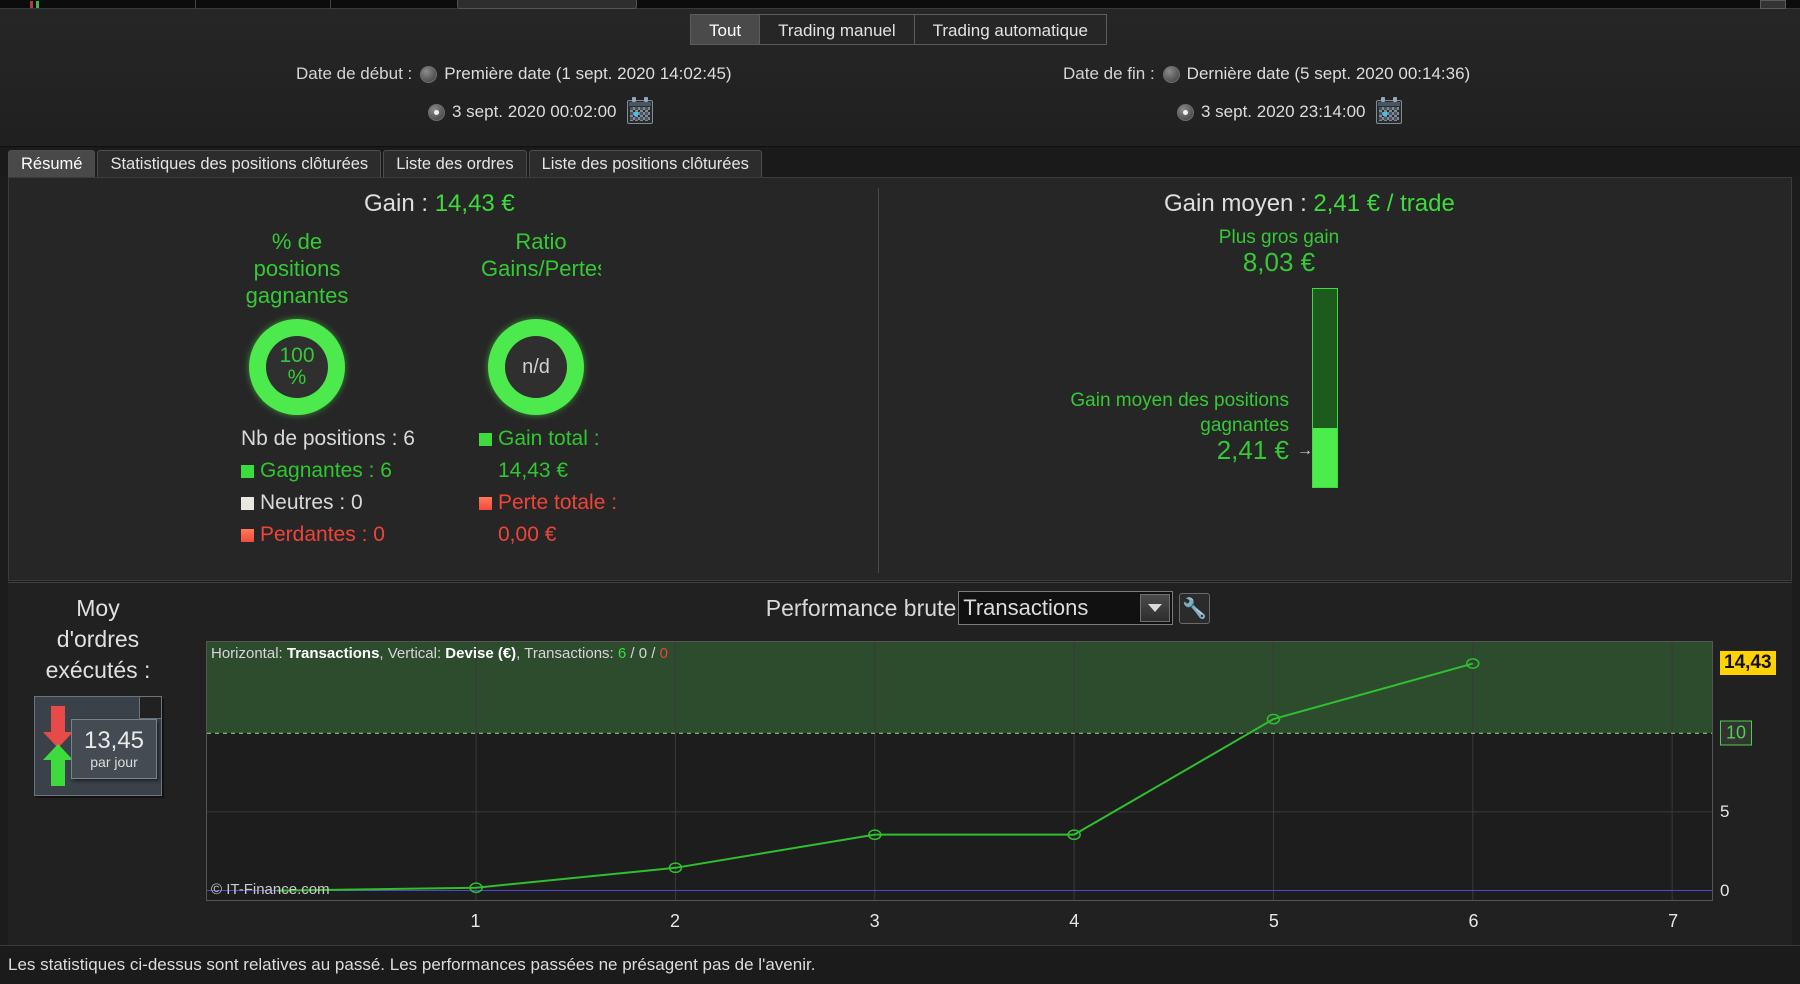 This screenshot has height=984, width=1800. I want to click on gauge-win-percent-donut: 100 %, so click(297, 367).